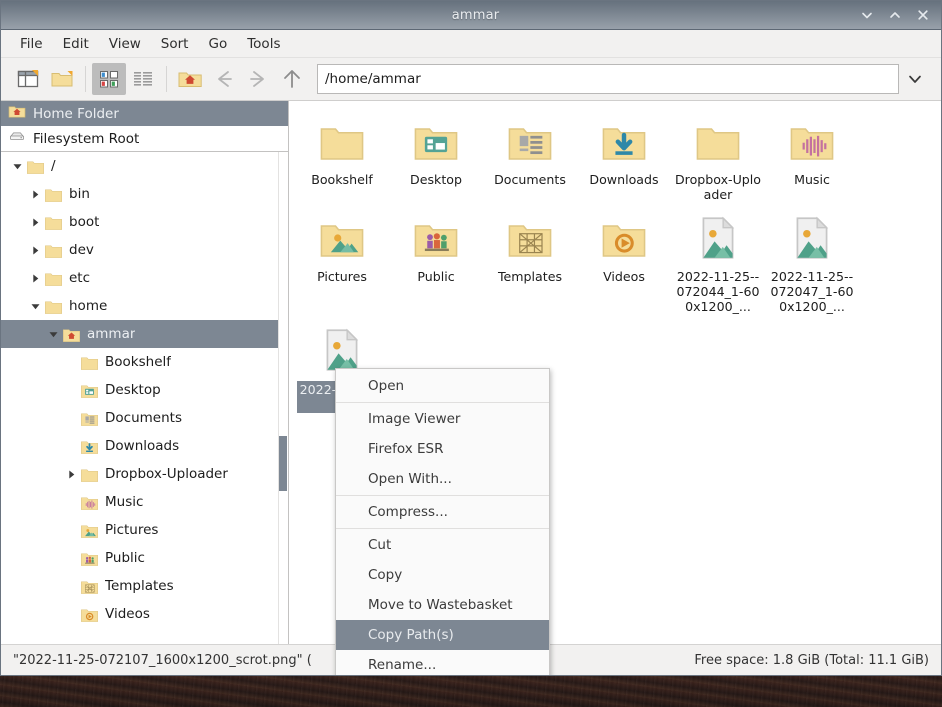 This screenshot has height=707, width=942. What do you see at coordinates (144, 166) in the screenshot?
I see `tree-item-: /` at bounding box center [144, 166].